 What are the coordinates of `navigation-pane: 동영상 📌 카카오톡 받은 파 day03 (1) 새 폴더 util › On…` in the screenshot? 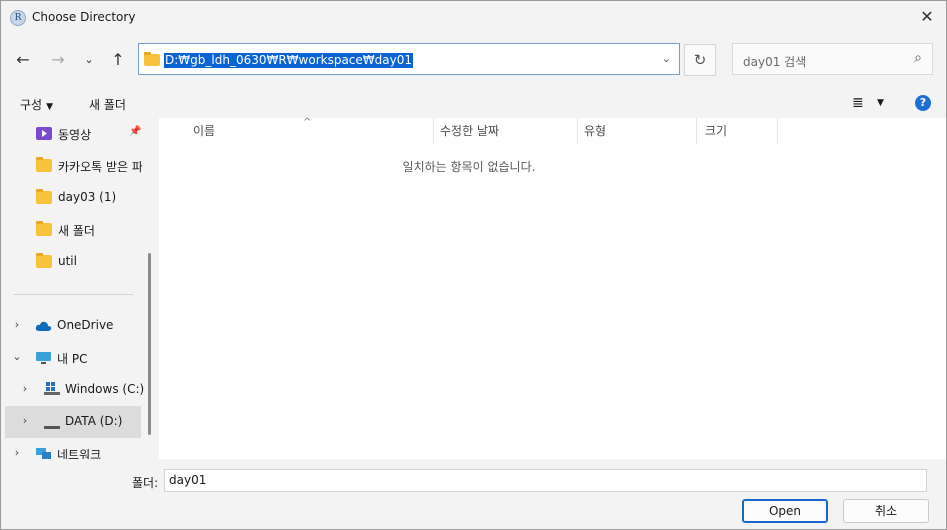 It's located at (79, 288).